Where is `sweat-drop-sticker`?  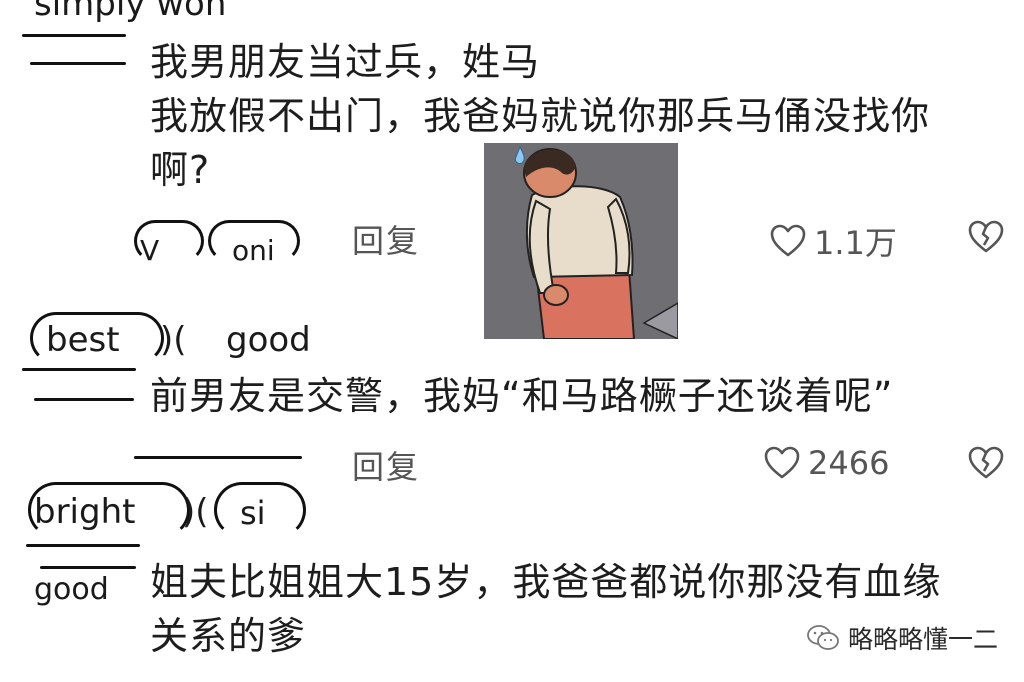 sweat-drop-sticker is located at coordinates (581, 241).